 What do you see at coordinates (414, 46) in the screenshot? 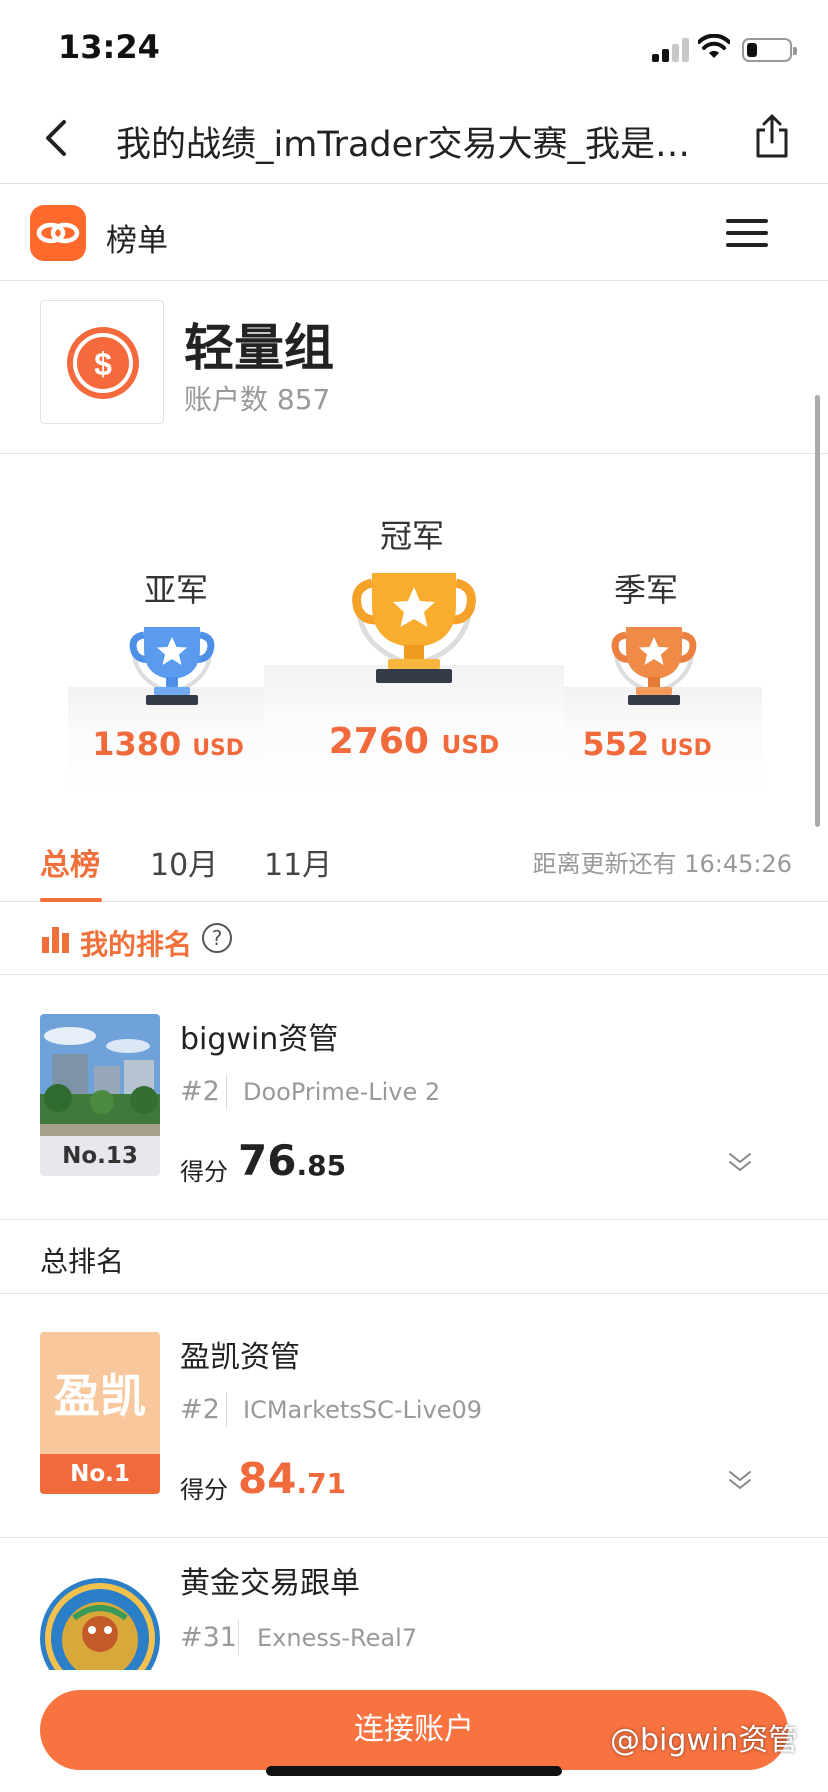
I see `status-bar: 13:24` at bounding box center [414, 46].